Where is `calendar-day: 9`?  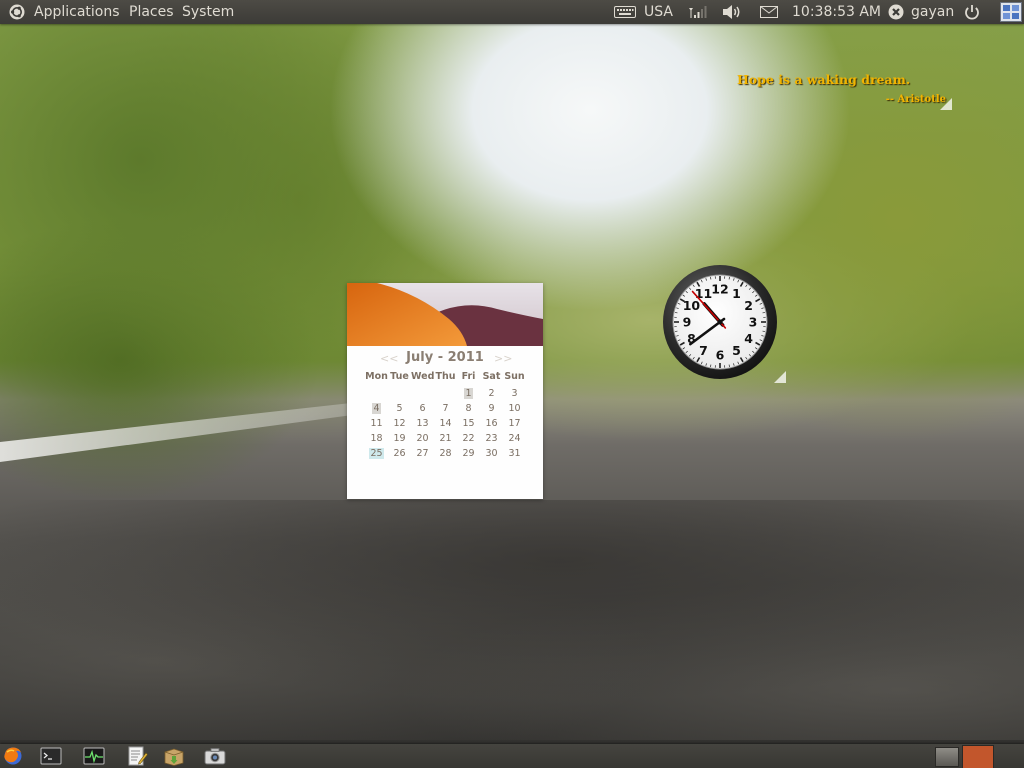 calendar-day: 9 is located at coordinates (491, 408).